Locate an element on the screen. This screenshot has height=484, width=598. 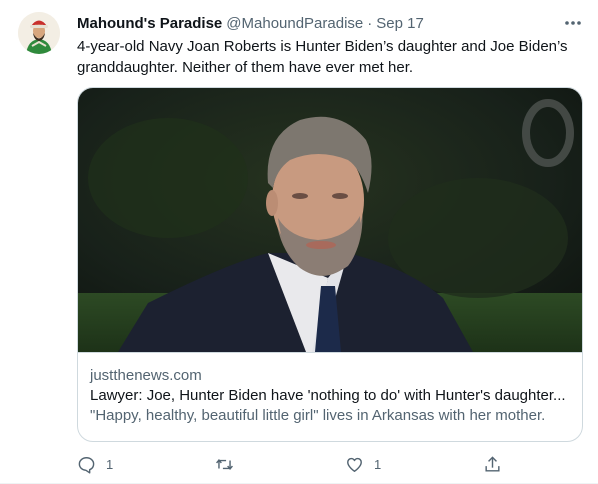
like-count: 1 is located at coordinates (378, 464).